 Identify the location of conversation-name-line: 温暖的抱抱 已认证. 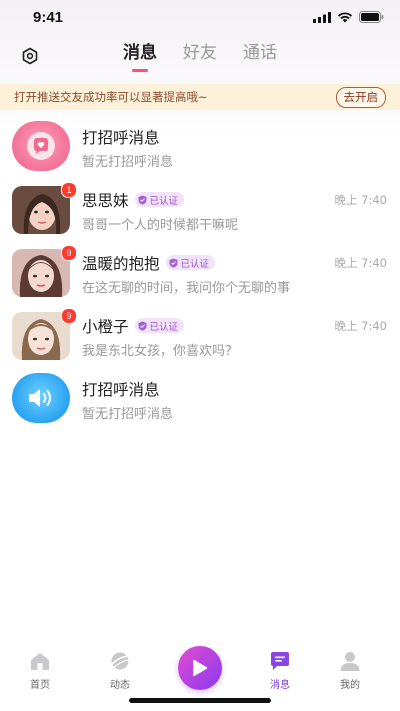
(149, 263).